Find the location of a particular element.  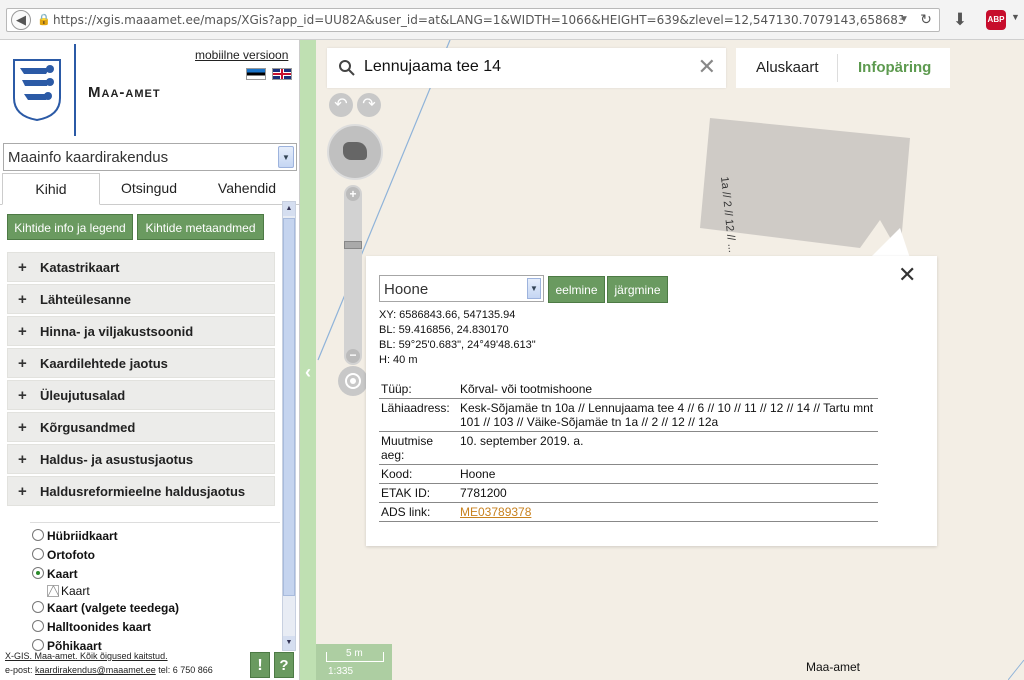

legend-swatch-icon: ╱╲ is located at coordinates (53, 591).